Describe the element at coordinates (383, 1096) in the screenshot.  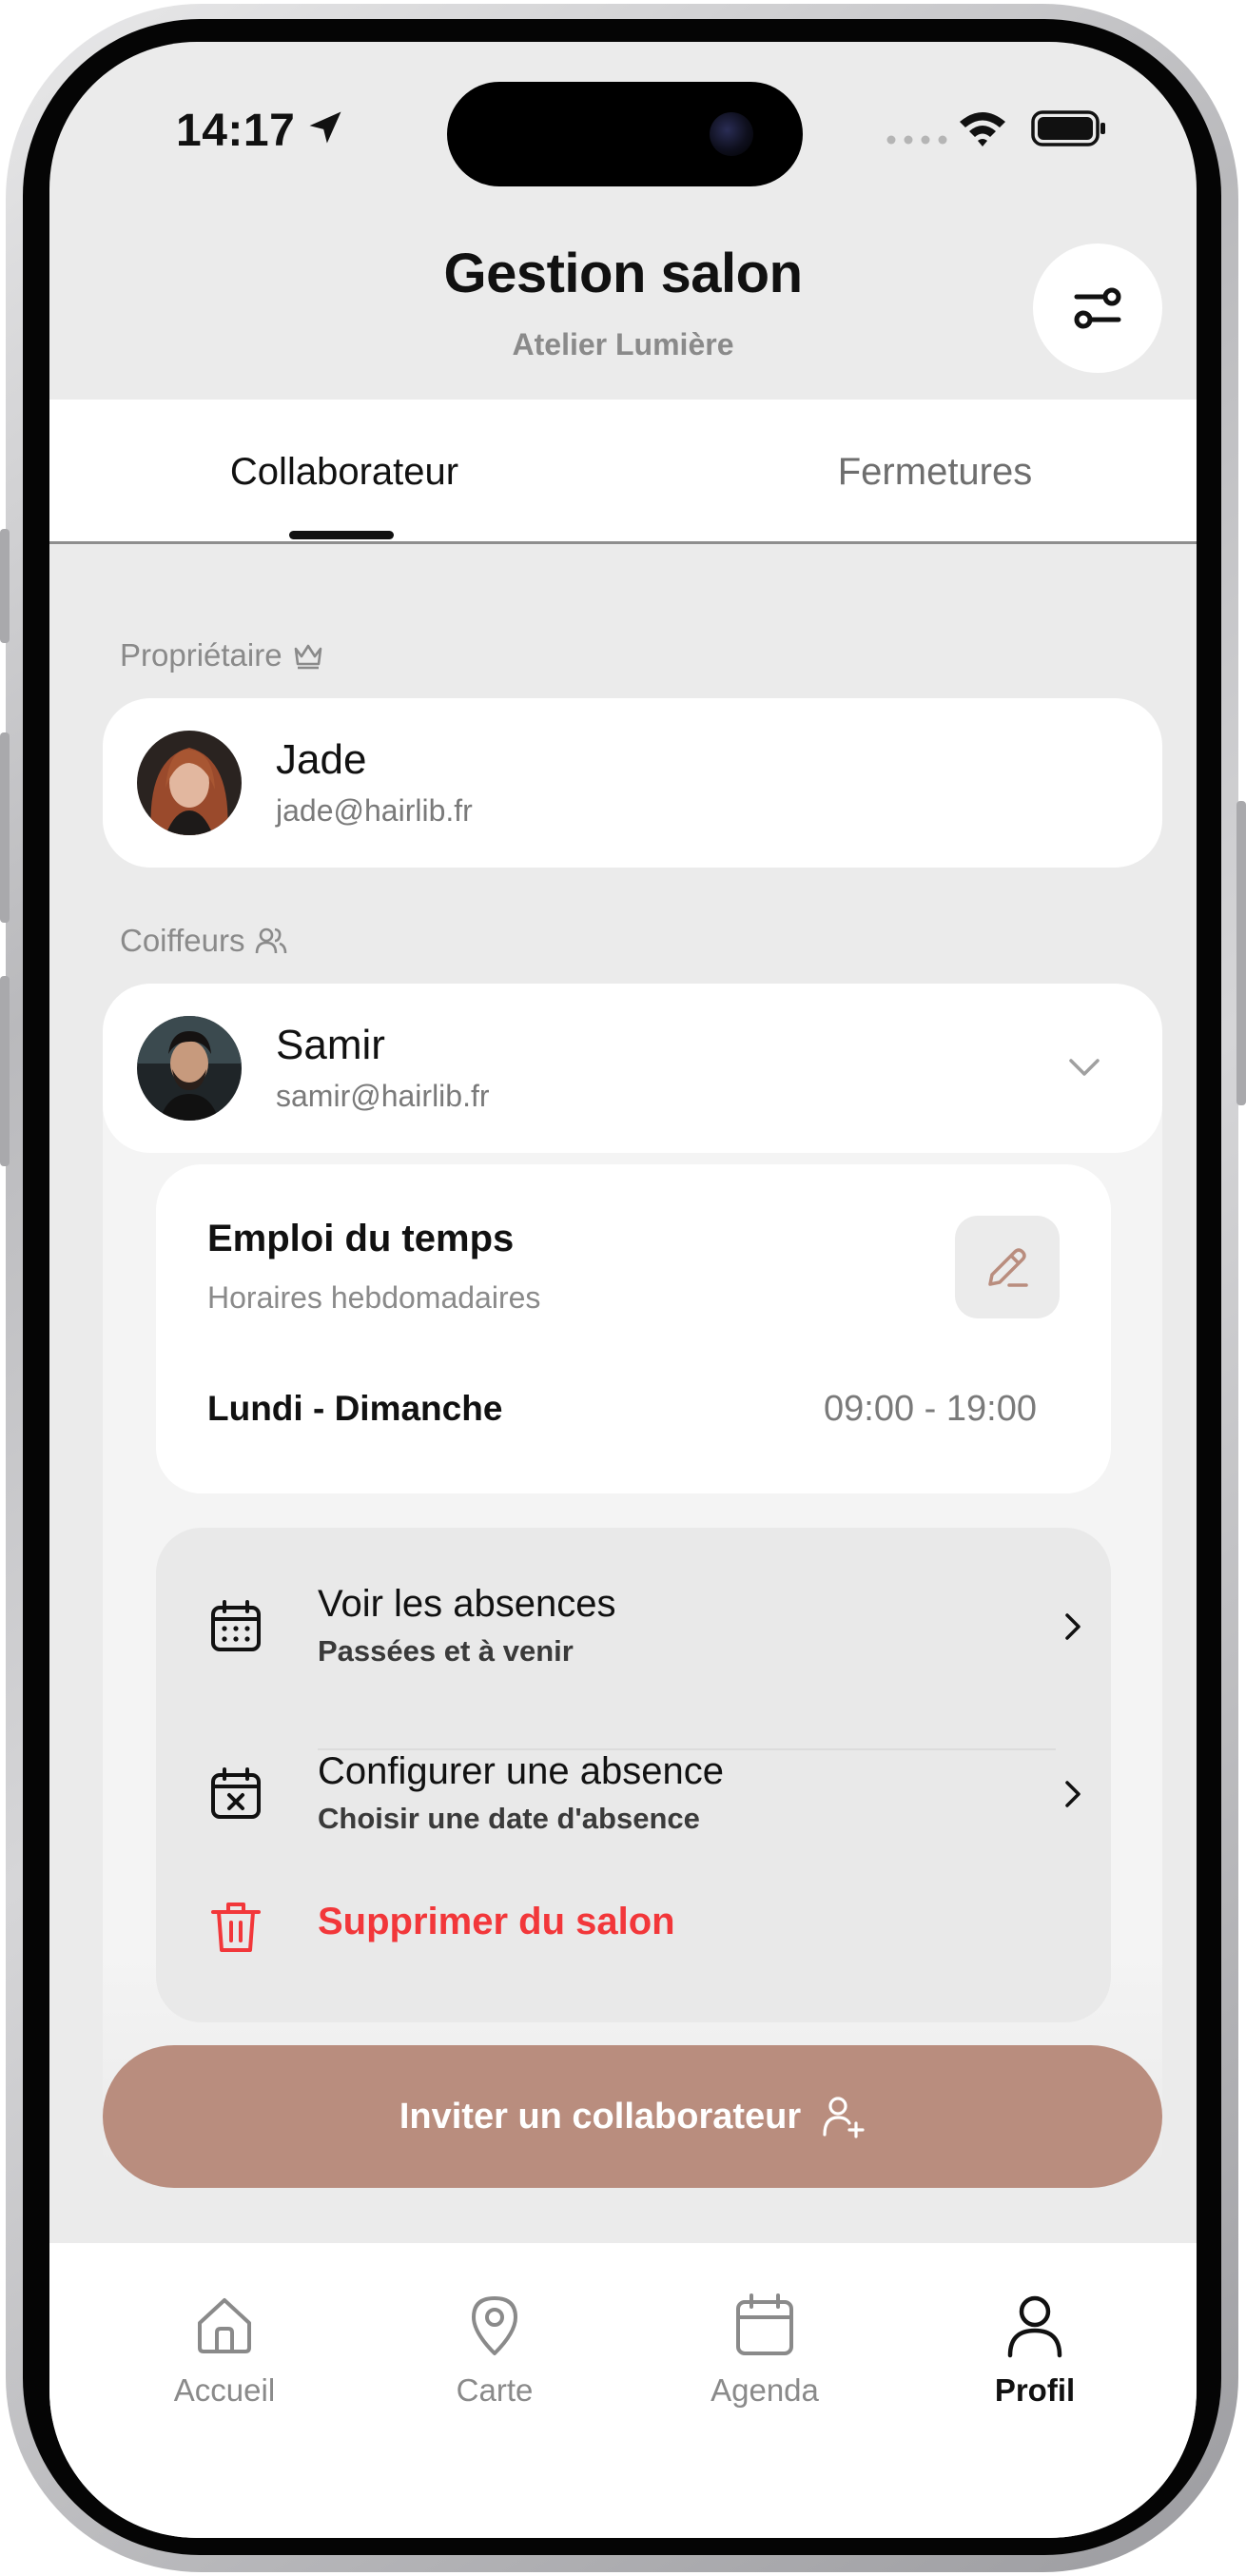
I see `stylist-email: samir@hairlib.fr` at that location.